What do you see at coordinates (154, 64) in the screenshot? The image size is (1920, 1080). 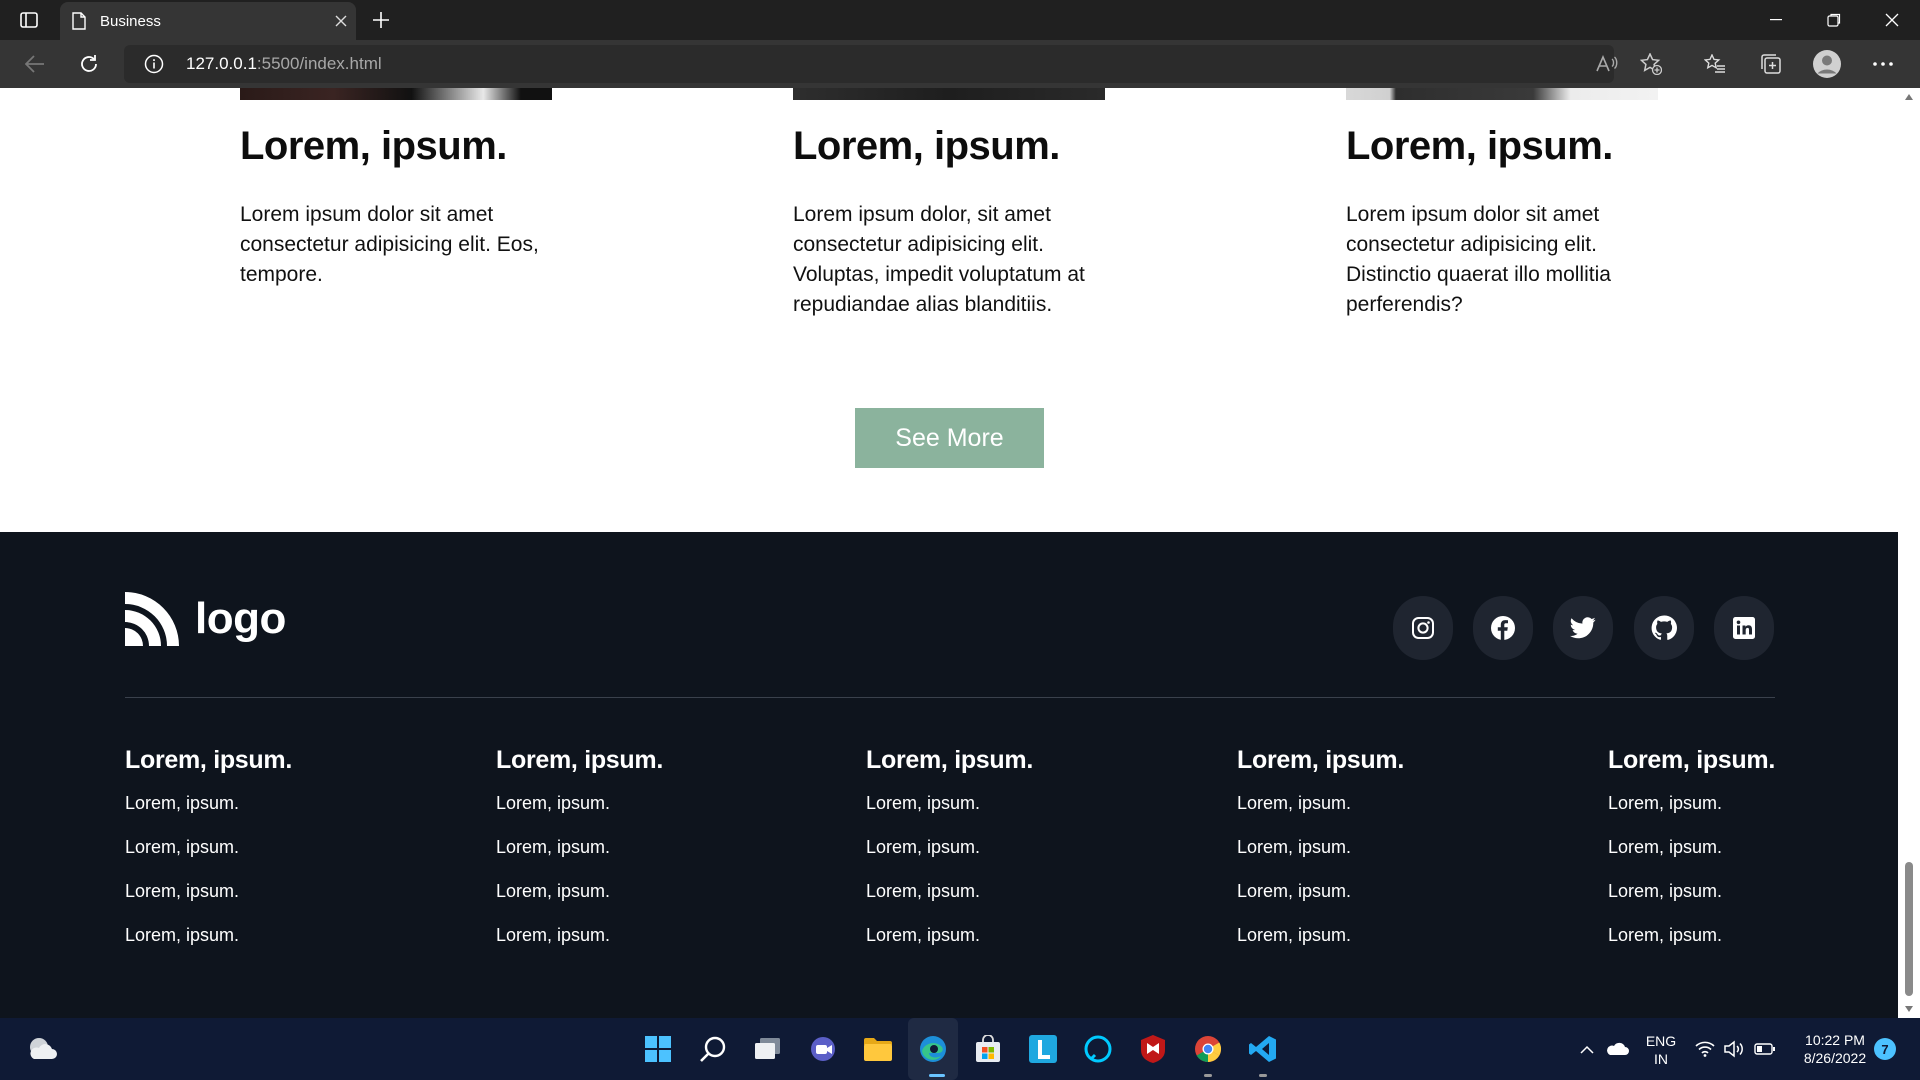 I see `info-icon` at bounding box center [154, 64].